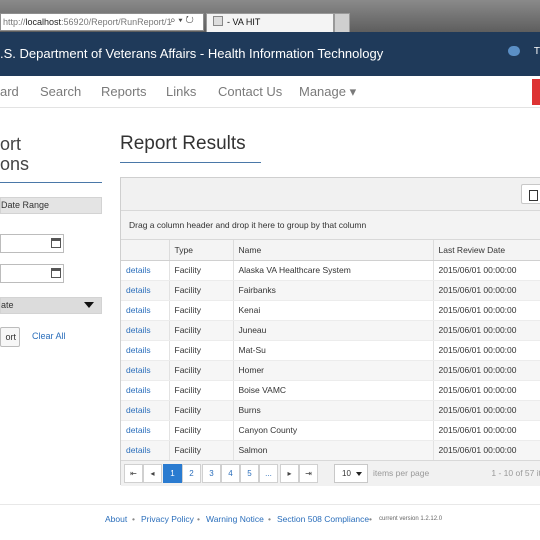 This screenshot has width=540, height=540. What do you see at coordinates (515, 473) in the screenshot?
I see `pager-info: 1 - 10 of 57 it` at bounding box center [515, 473].